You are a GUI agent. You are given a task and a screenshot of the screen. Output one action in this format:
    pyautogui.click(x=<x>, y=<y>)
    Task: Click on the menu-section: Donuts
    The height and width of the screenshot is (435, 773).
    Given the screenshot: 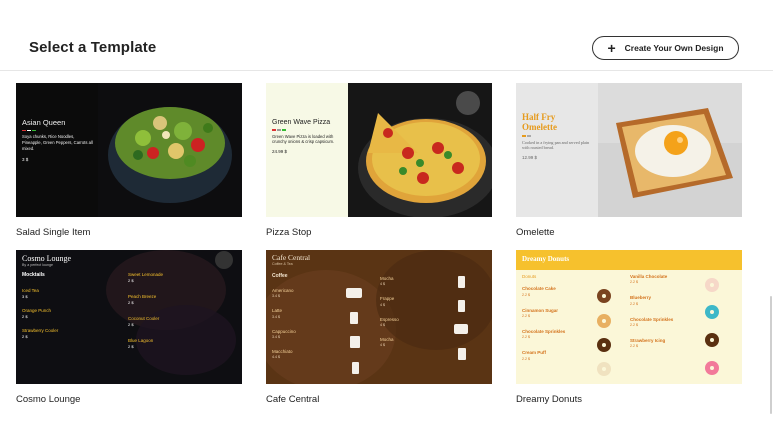 What is the action you would take?
    pyautogui.click(x=529, y=276)
    